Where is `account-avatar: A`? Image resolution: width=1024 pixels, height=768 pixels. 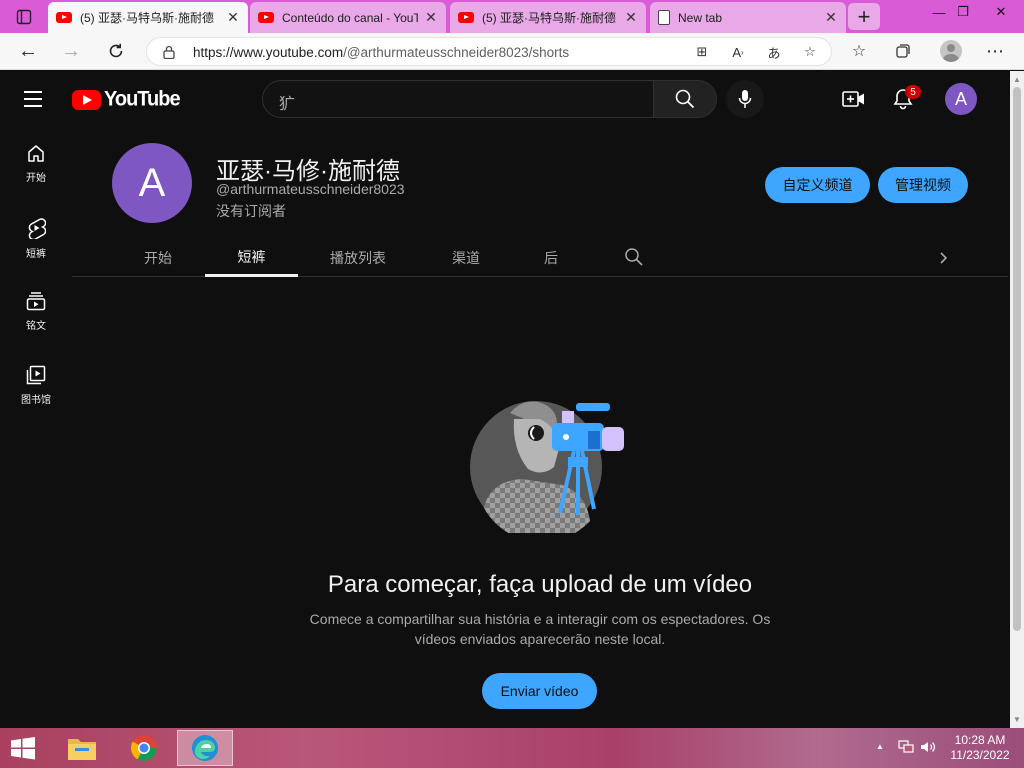
account-avatar: A is located at coordinates (961, 99).